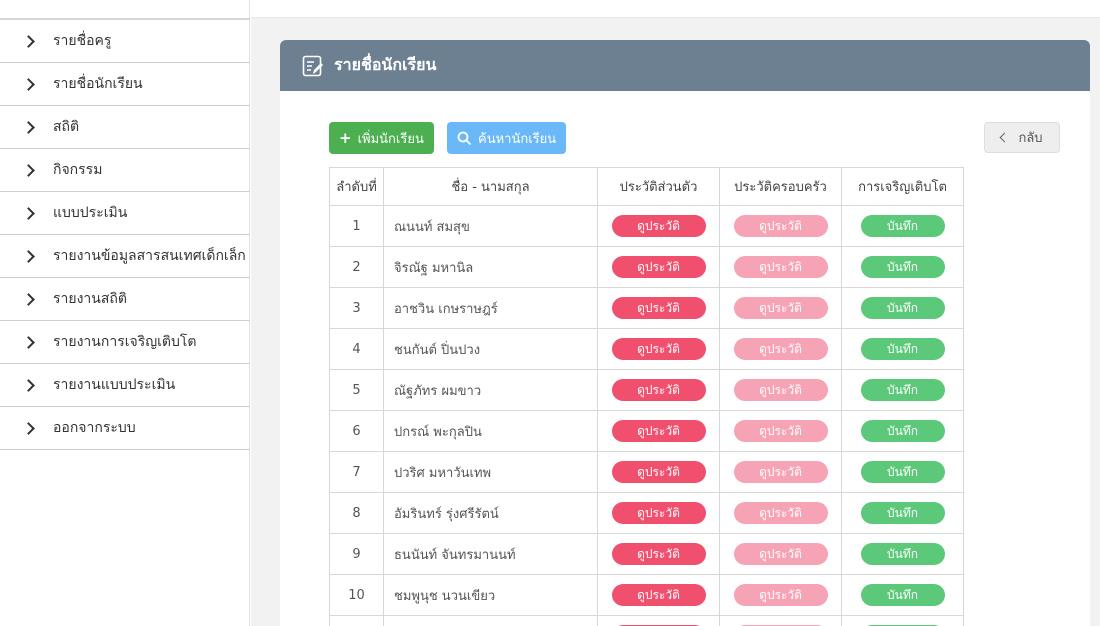 This screenshot has width=1100, height=626. Describe the element at coordinates (356, 620) in the screenshot. I see `row-number: 11` at that location.